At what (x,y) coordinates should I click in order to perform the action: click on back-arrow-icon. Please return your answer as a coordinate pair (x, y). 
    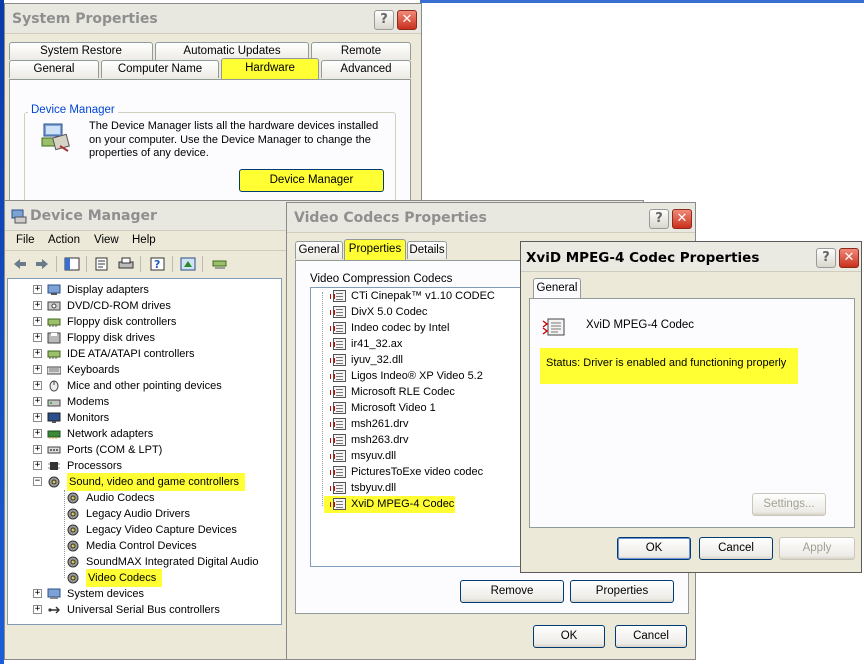
    Looking at the image, I should click on (20, 264).